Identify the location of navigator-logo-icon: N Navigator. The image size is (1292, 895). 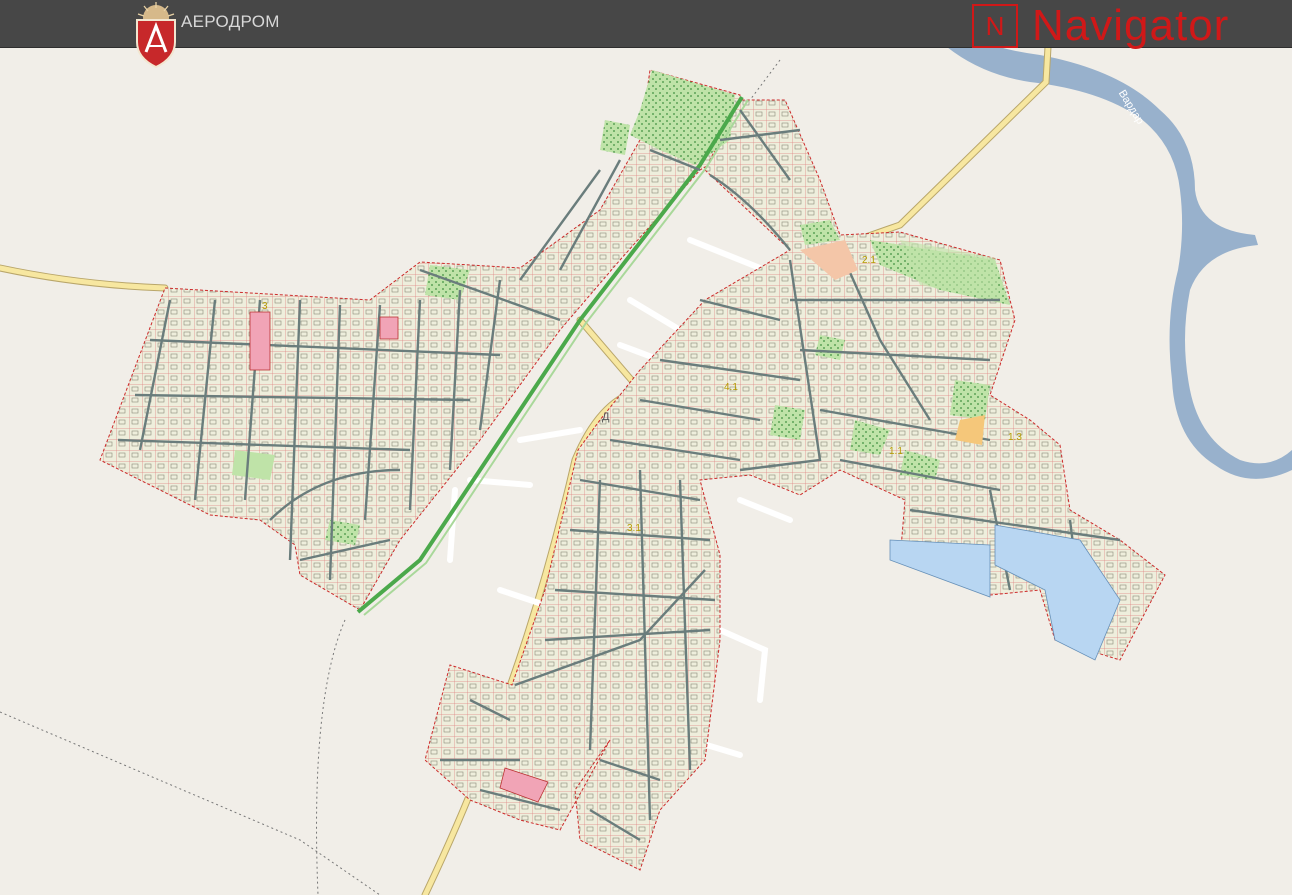
(1100, 26).